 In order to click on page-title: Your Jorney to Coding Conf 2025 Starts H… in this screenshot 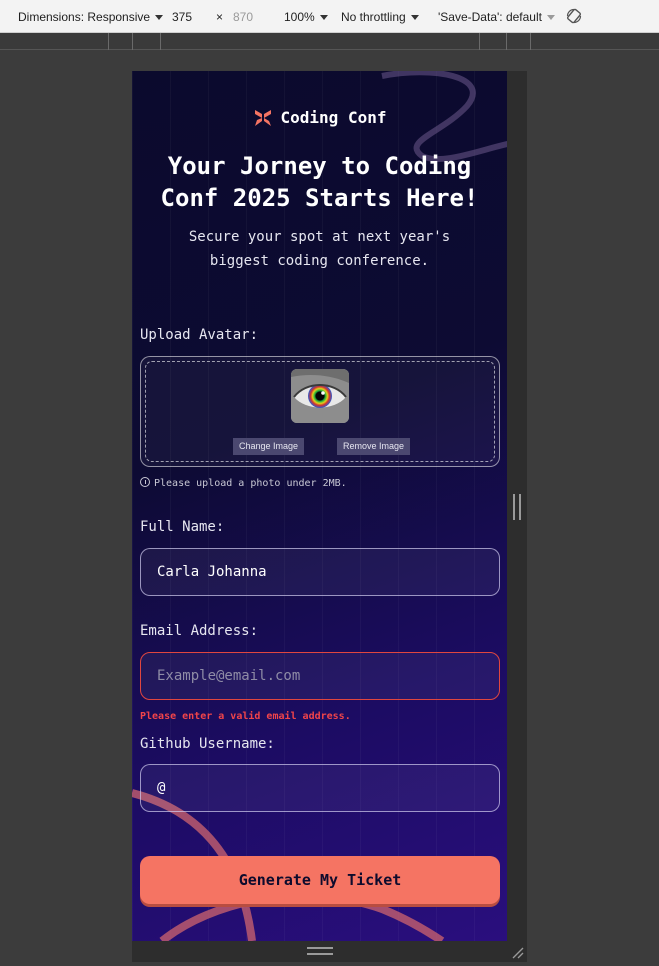, I will do `click(319, 182)`.